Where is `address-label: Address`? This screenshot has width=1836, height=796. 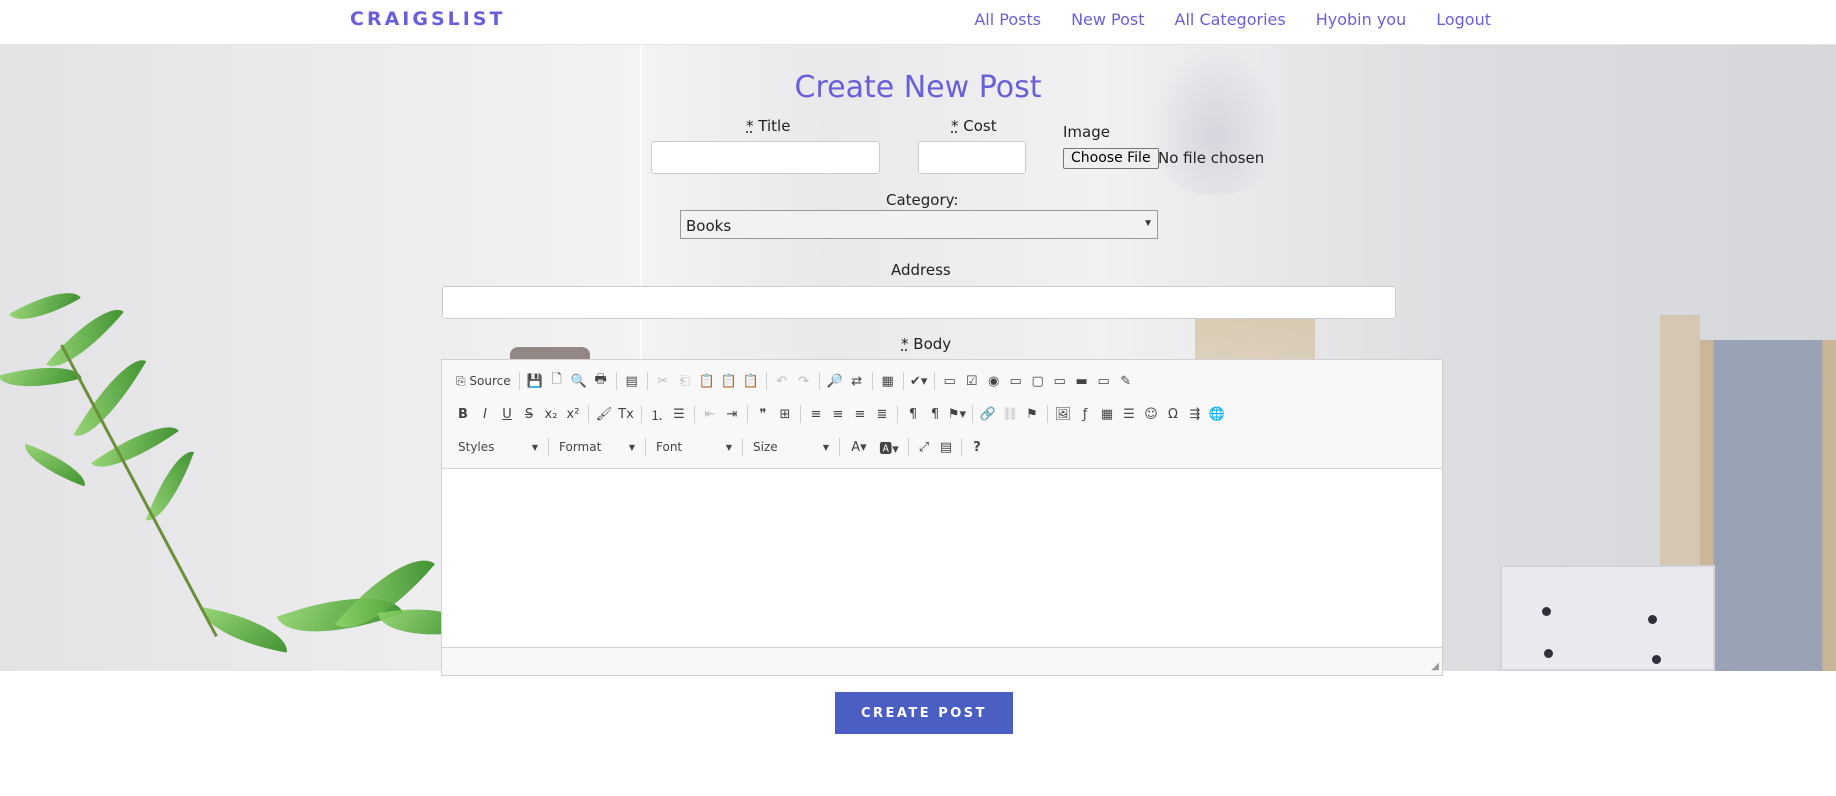 address-label: Address is located at coordinates (921, 270).